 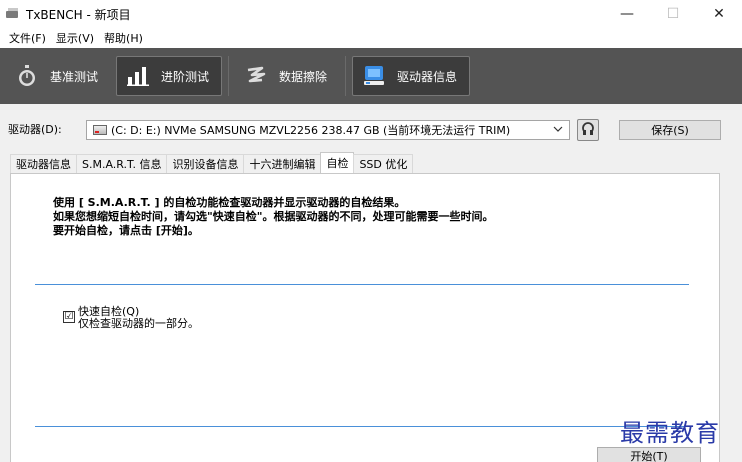 What do you see at coordinates (126, 230) in the screenshot?
I see `description-line: 要开始自检，请点击 [开始]。` at bounding box center [126, 230].